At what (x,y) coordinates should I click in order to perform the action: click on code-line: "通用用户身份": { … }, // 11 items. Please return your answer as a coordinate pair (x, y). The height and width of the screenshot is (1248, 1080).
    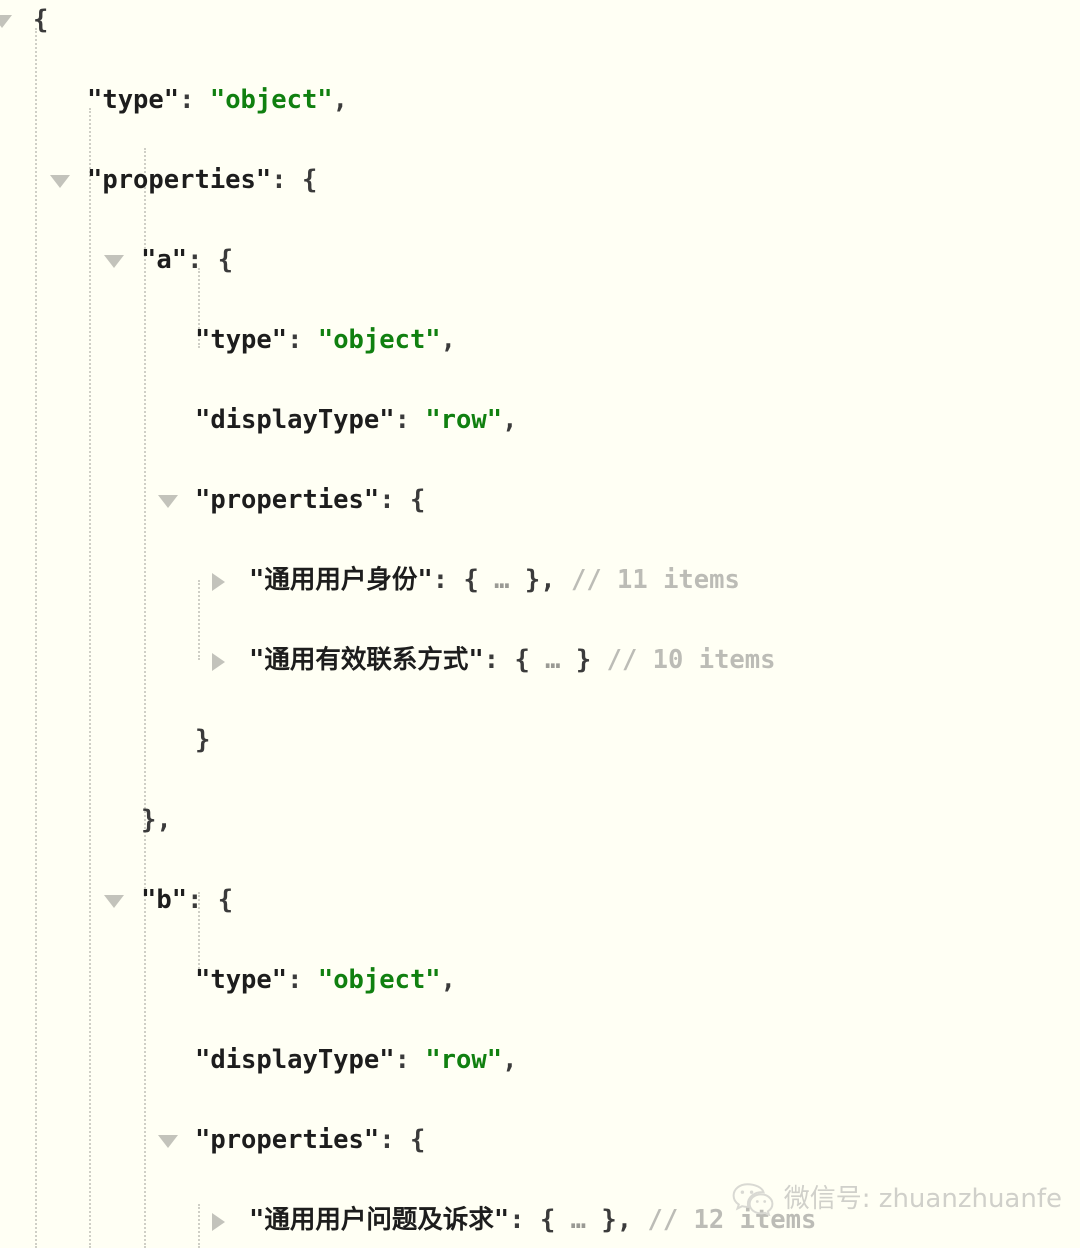
    Looking at the image, I should click on (540, 580).